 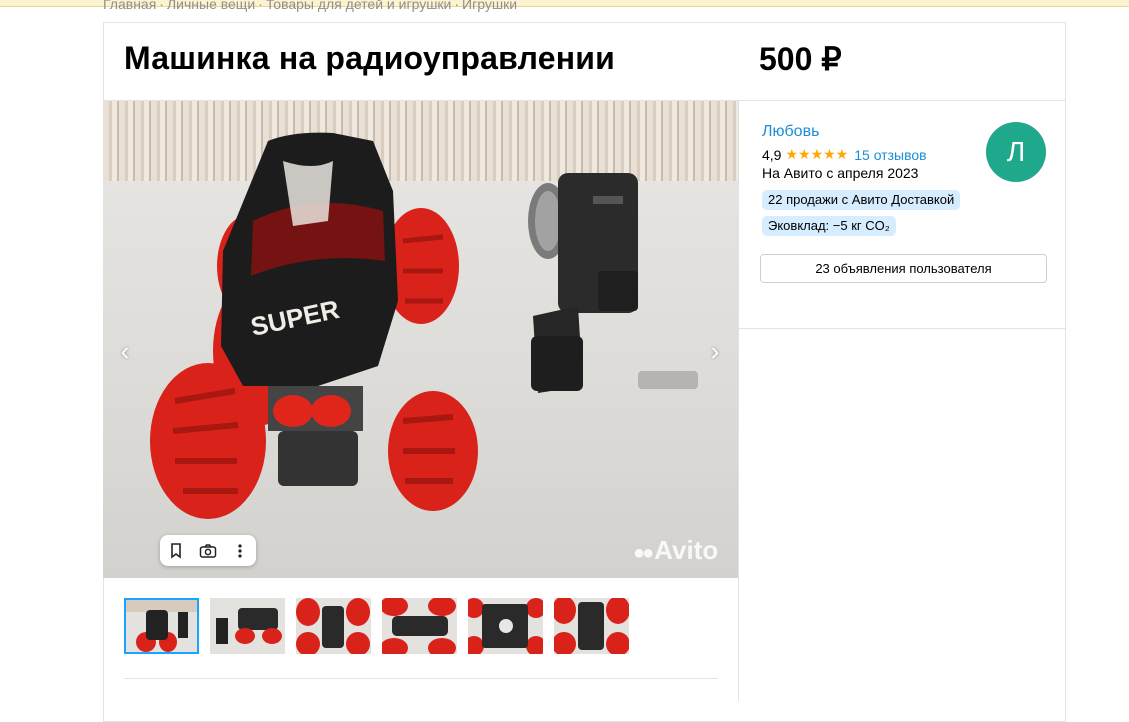 I want to click on gallery-prev-arrow: ‹, so click(x=125, y=351).